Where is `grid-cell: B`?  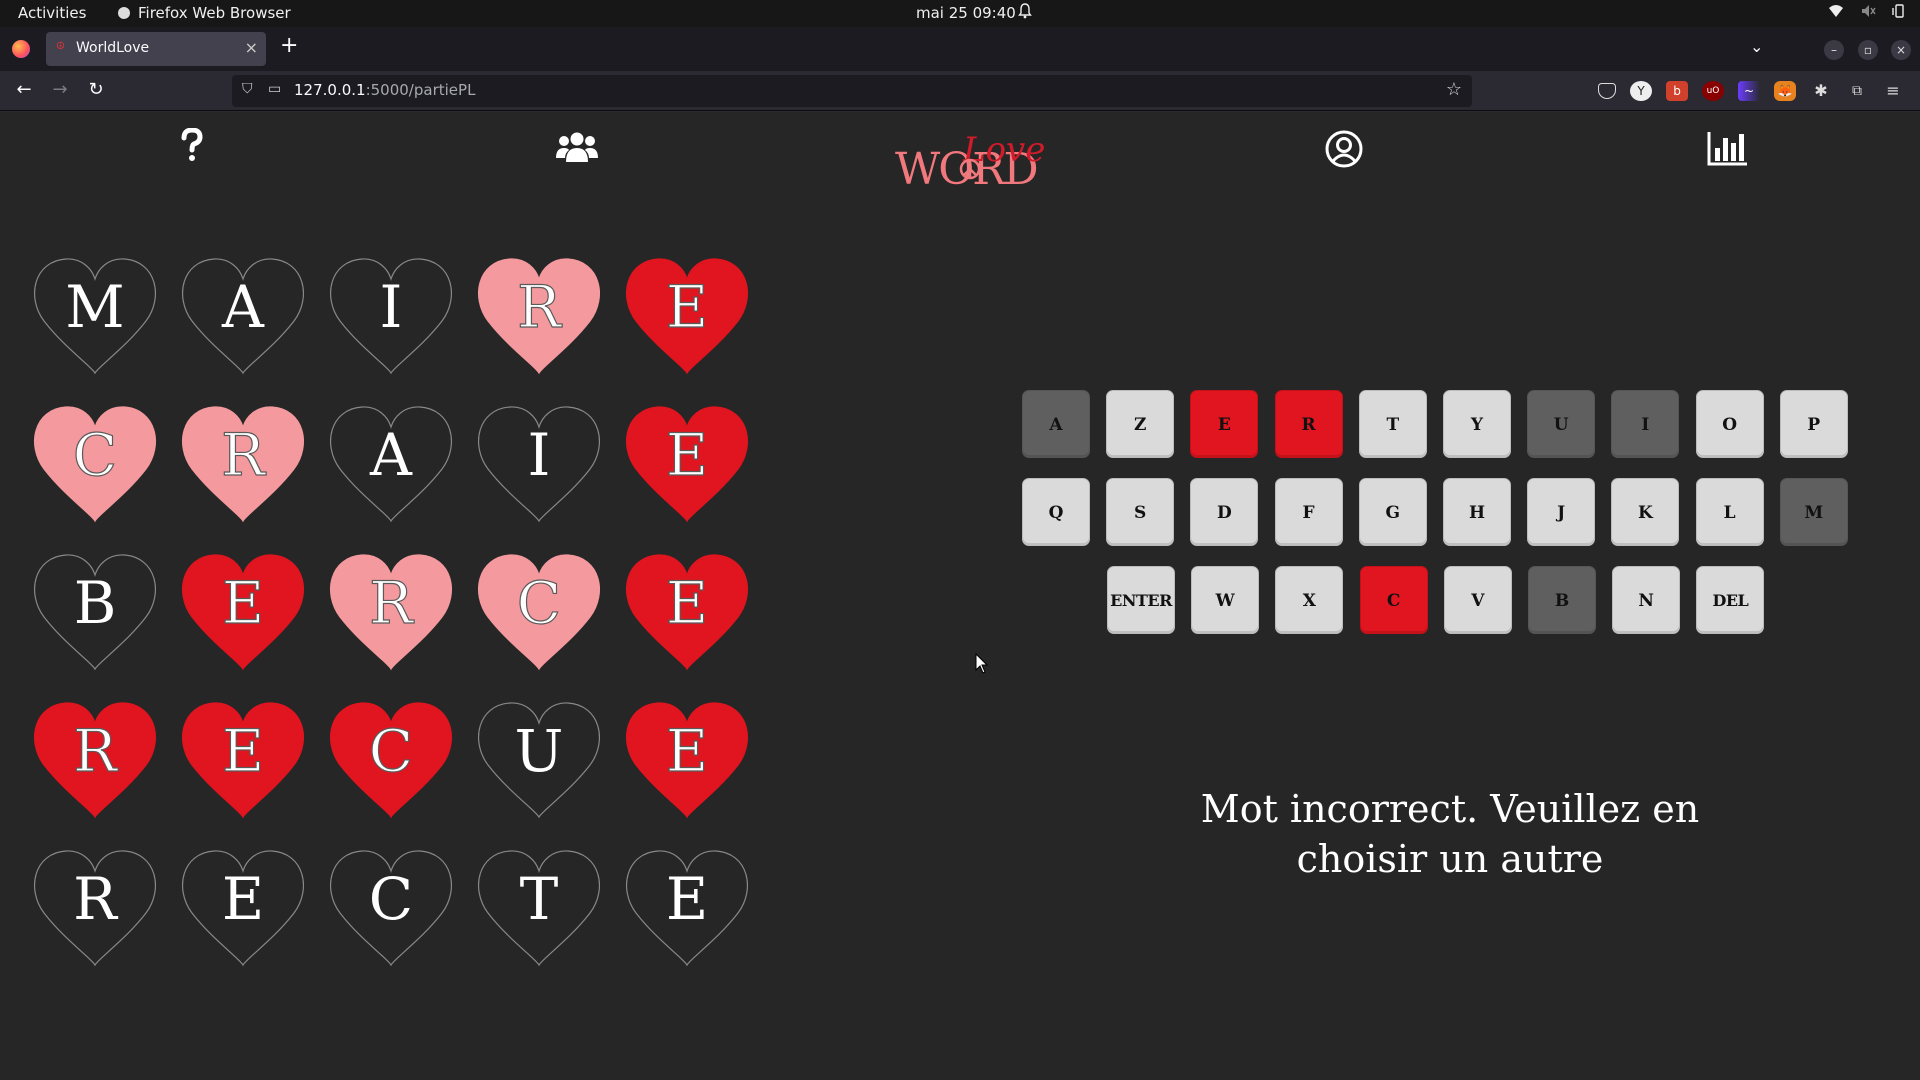 grid-cell: B is located at coordinates (95, 611).